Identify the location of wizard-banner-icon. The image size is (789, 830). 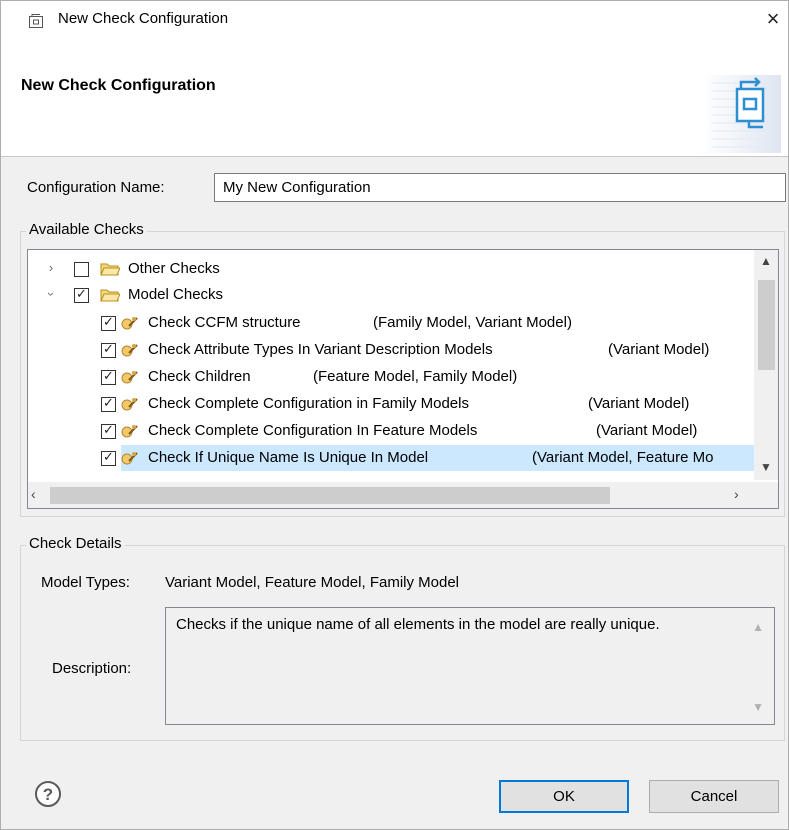
(741, 114).